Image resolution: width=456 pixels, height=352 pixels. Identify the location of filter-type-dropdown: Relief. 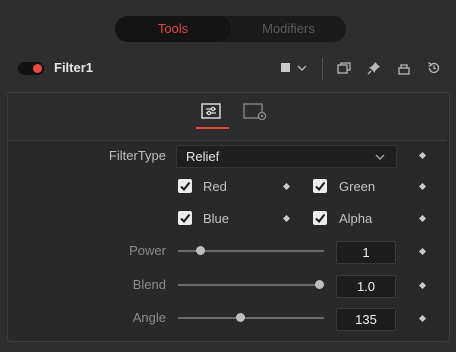
(286, 156).